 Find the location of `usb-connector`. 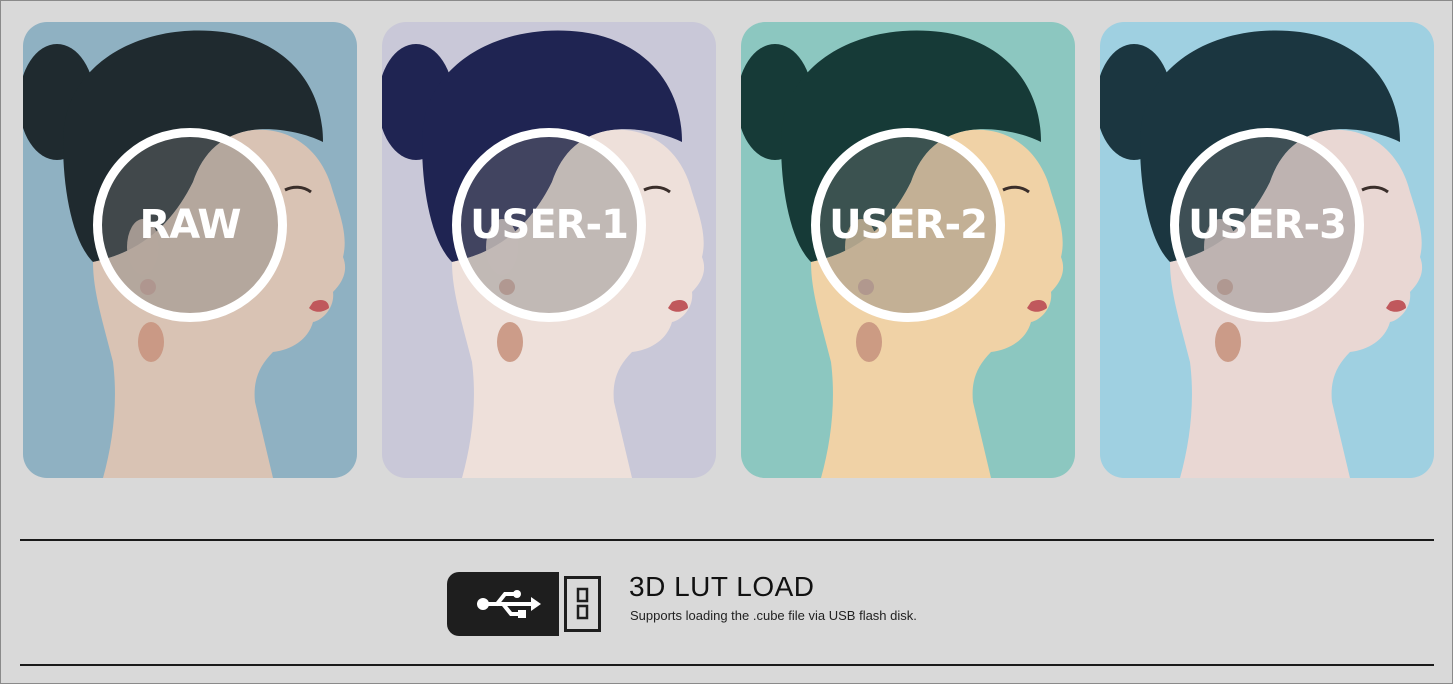

usb-connector is located at coordinates (582, 604).